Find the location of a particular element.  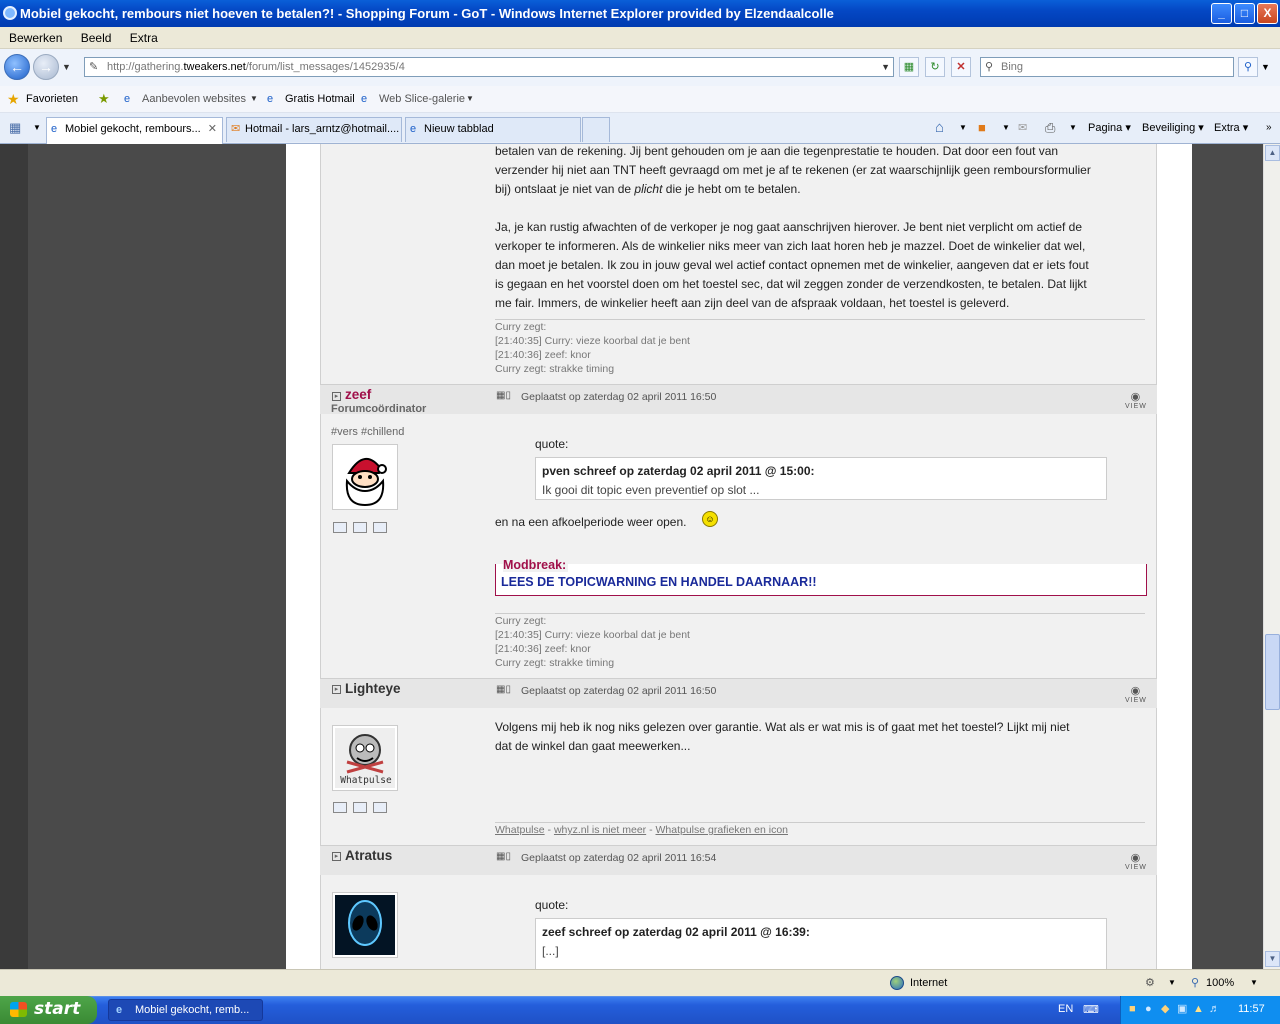

print-icon: ⎙ is located at coordinates (1050, 128).